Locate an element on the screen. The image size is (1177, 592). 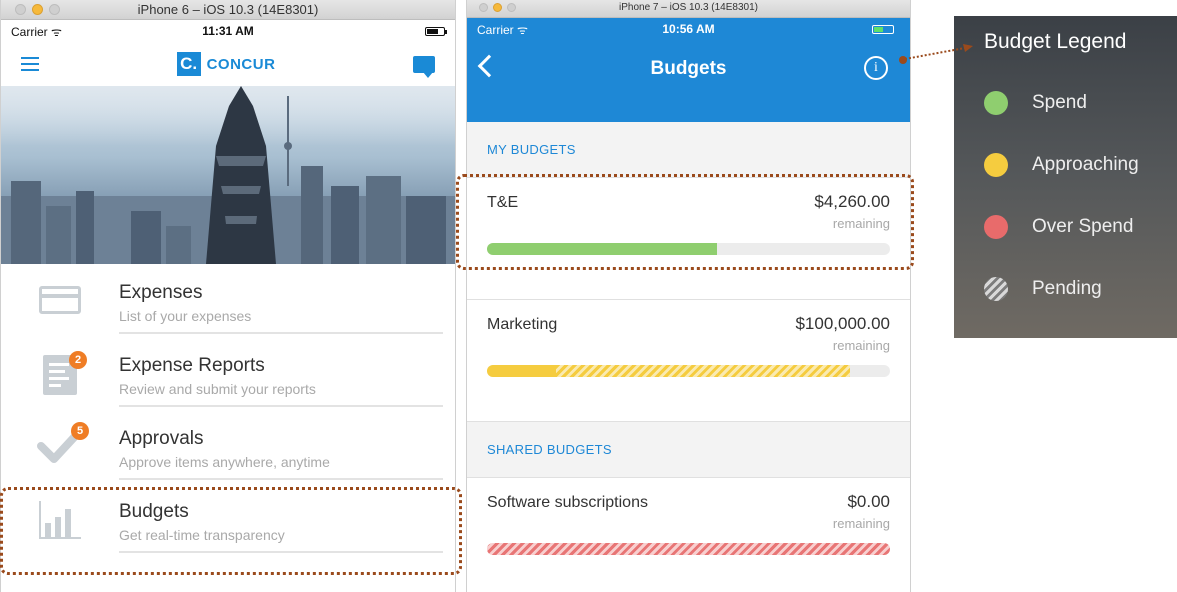
spend-segment is located at coordinates (521, 371).